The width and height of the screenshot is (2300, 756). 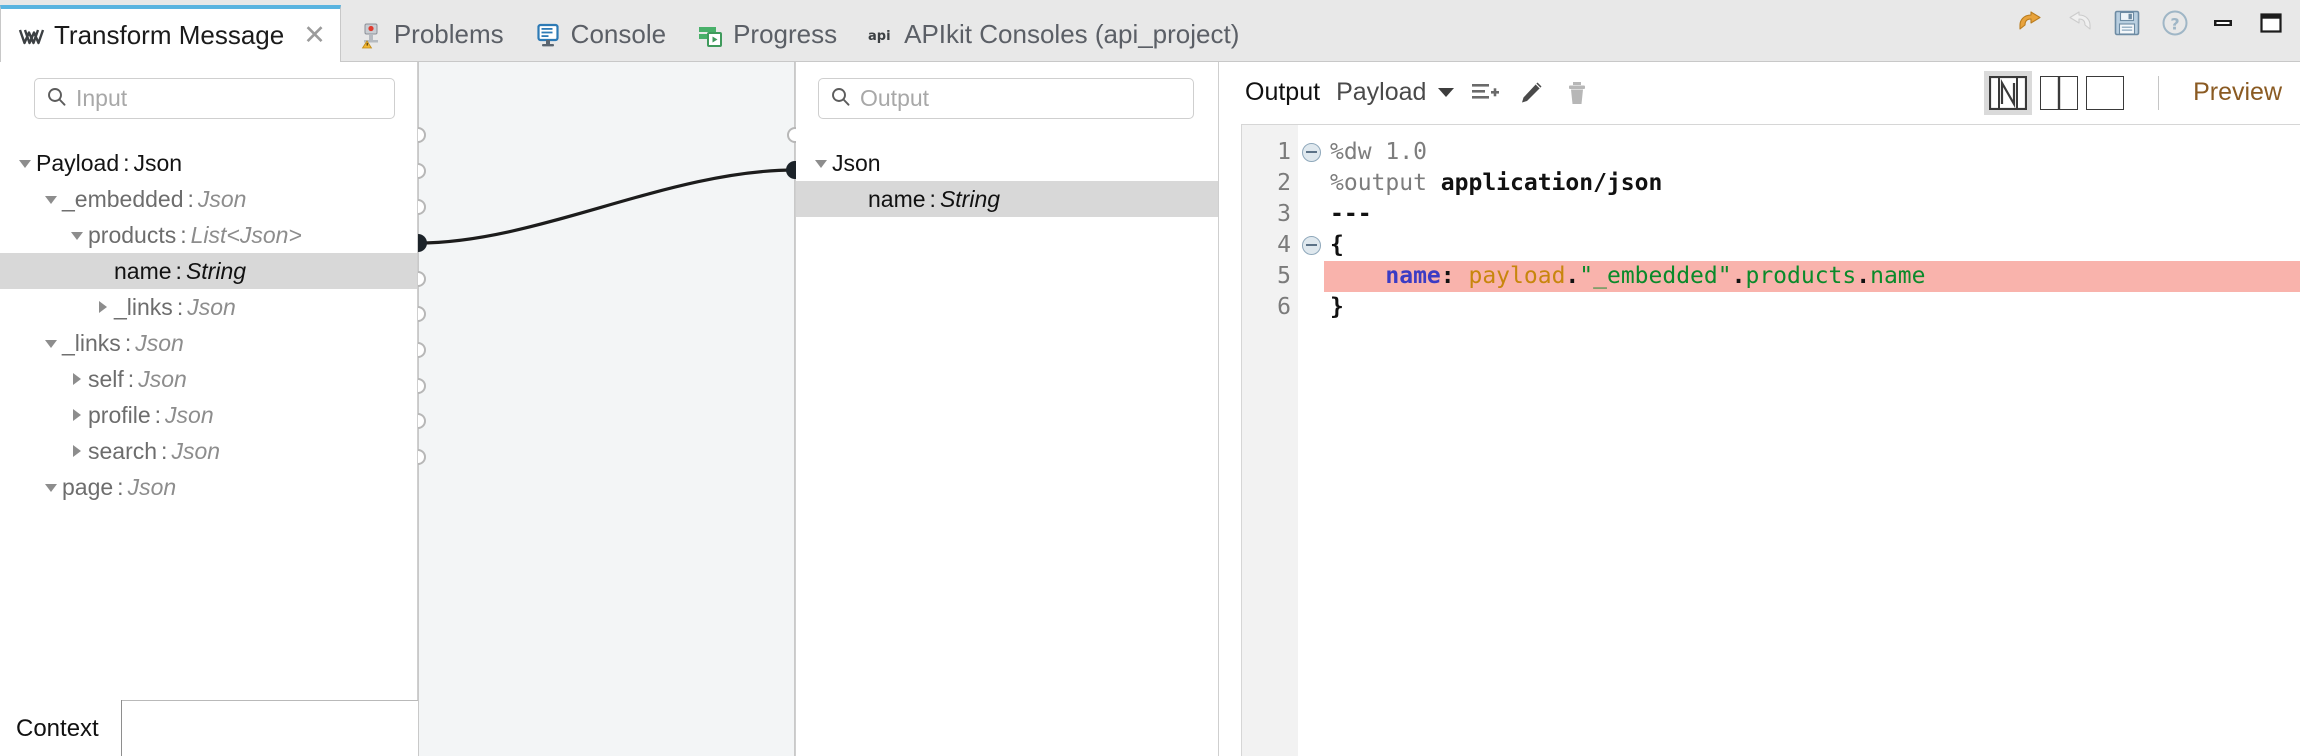 I want to click on code-folding-column, so click(x=1311, y=440).